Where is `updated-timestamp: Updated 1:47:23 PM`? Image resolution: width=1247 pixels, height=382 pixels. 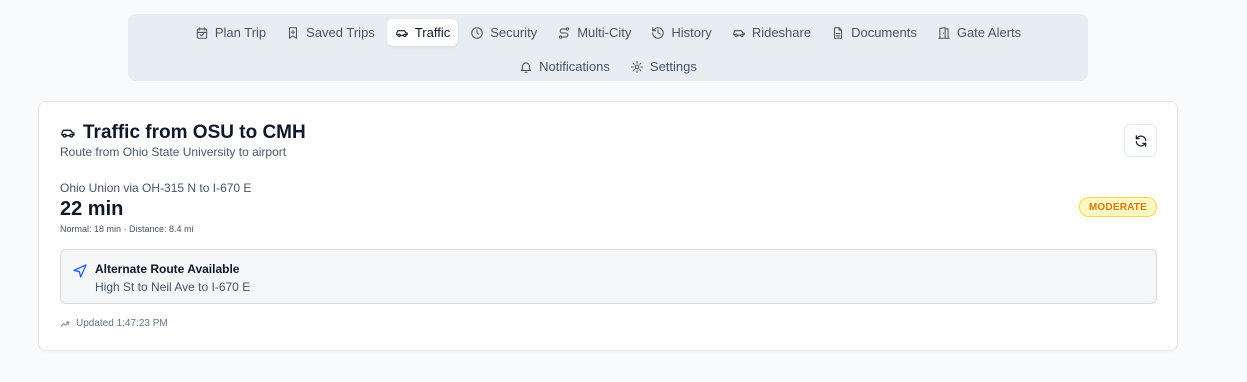 updated-timestamp: Updated 1:47:23 PM is located at coordinates (114, 323).